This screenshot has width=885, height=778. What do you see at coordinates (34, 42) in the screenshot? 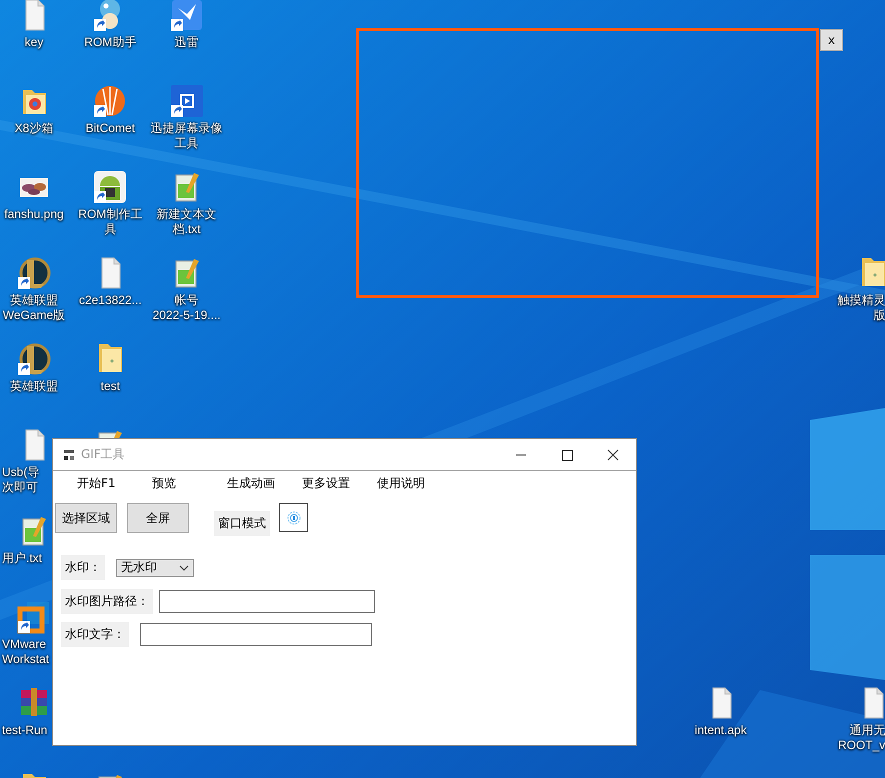
I see `icon-label: key` at bounding box center [34, 42].